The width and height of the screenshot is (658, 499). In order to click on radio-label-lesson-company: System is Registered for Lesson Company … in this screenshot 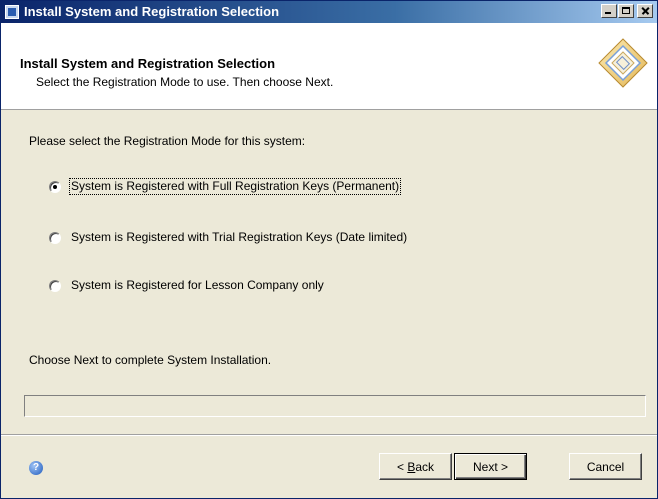, I will do `click(197, 285)`.